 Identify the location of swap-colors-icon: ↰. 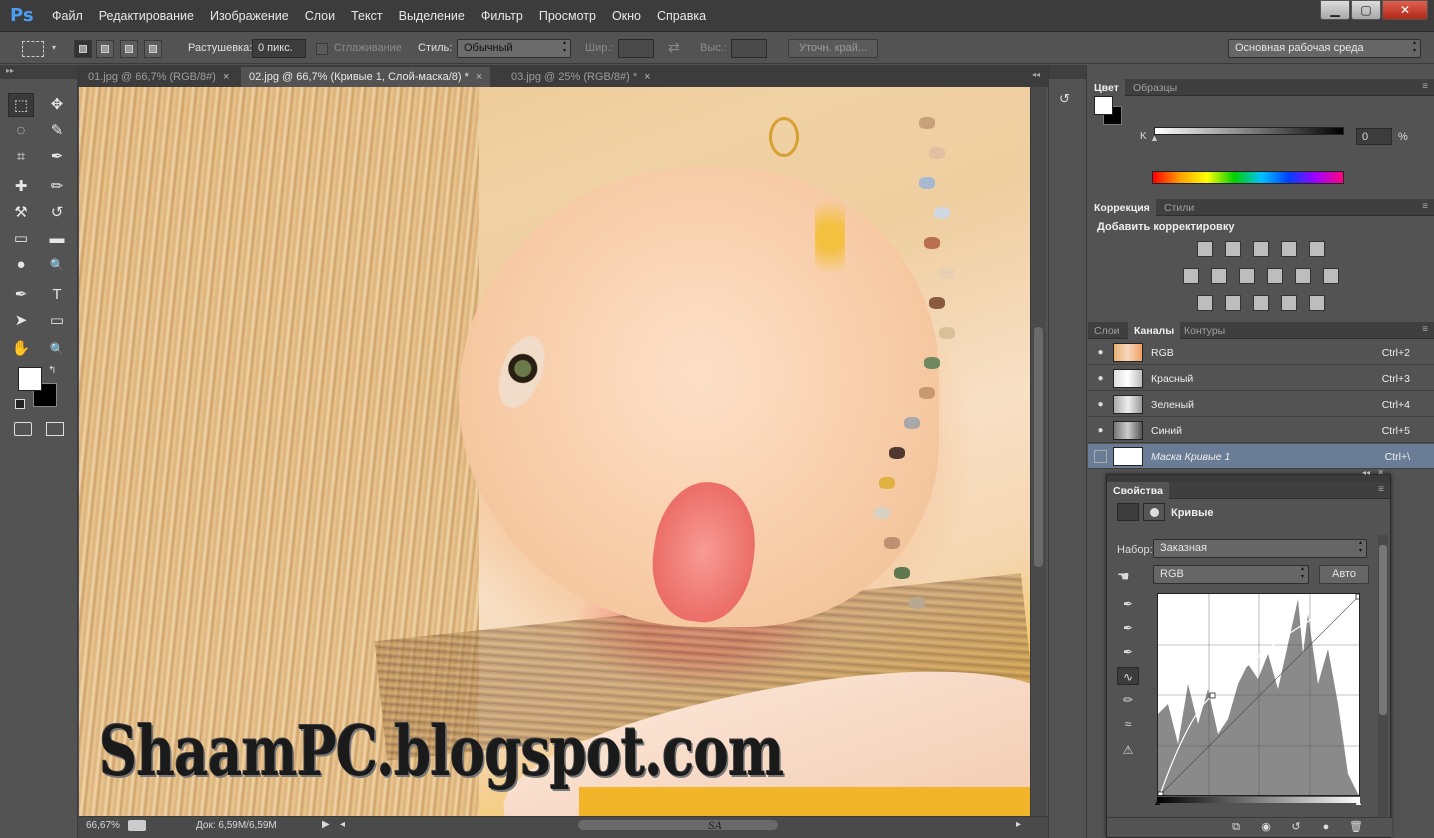
(52, 370).